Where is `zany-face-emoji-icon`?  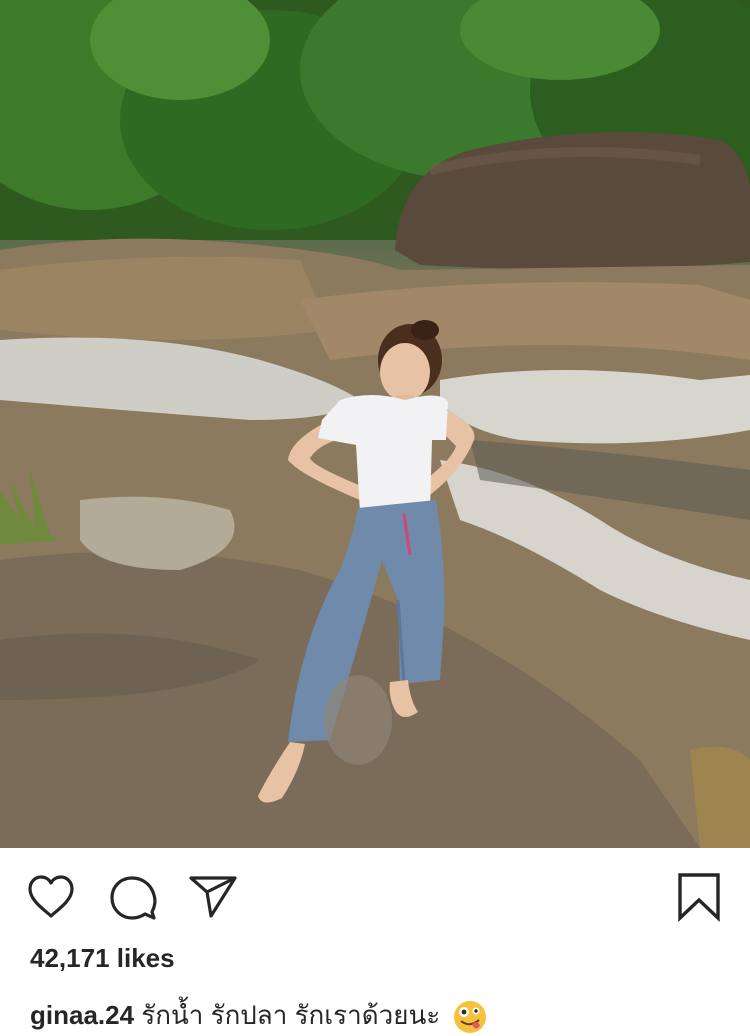 zany-face-emoji-icon is located at coordinates (470, 1017).